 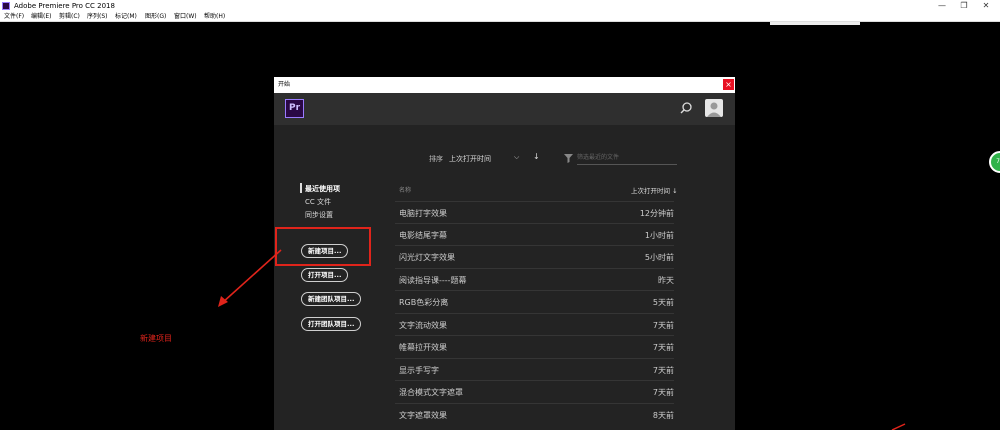 I want to click on row-time: 12分钟前, so click(x=656, y=213).